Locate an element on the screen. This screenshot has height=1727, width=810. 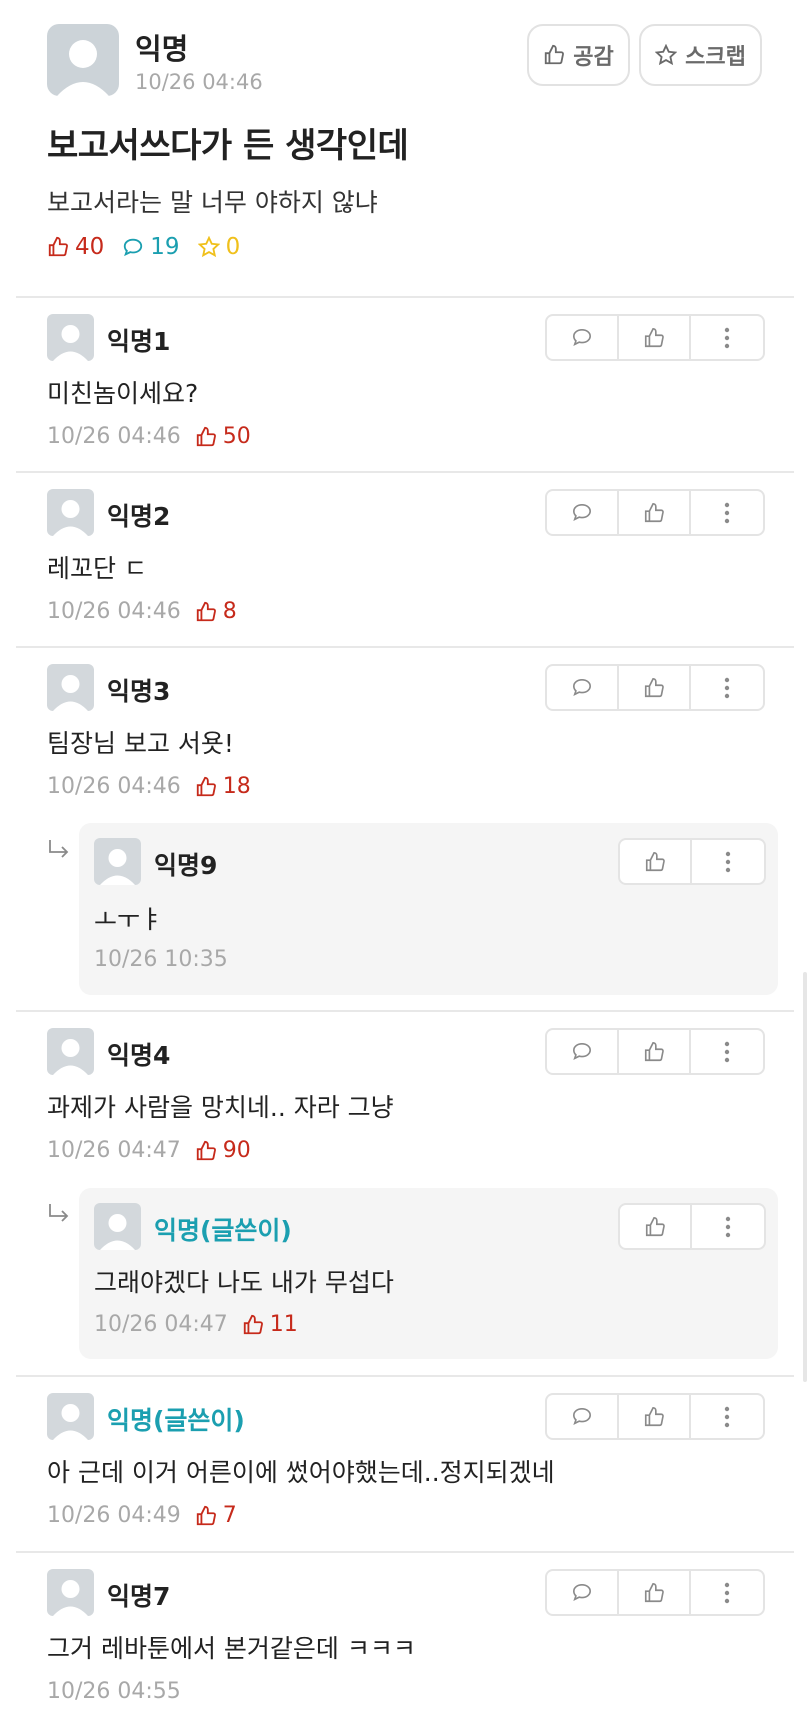
comment-time: 10/26 04:47 is located at coordinates (114, 1150).